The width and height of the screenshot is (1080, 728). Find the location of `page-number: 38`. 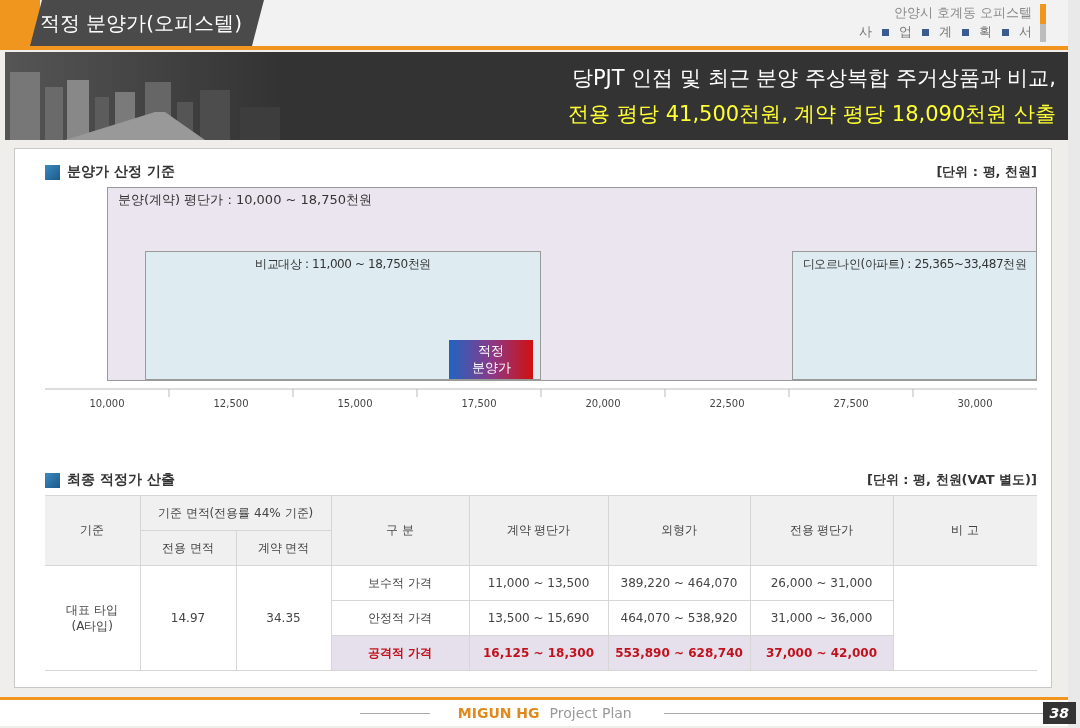

page-number: 38 is located at coordinates (1059, 713).